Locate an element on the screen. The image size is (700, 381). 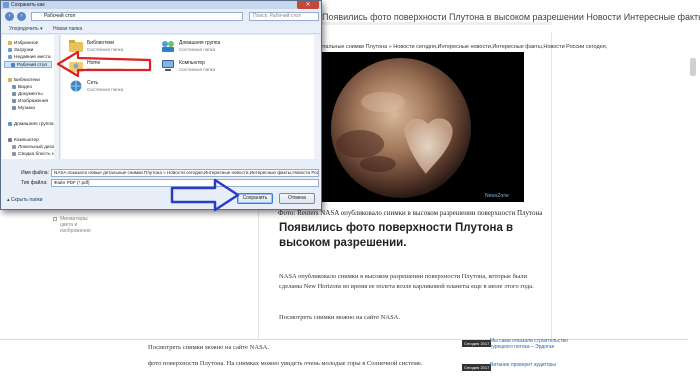
side-option-label: Миниатюры цвета и изображения is located at coordinates (75, 225).